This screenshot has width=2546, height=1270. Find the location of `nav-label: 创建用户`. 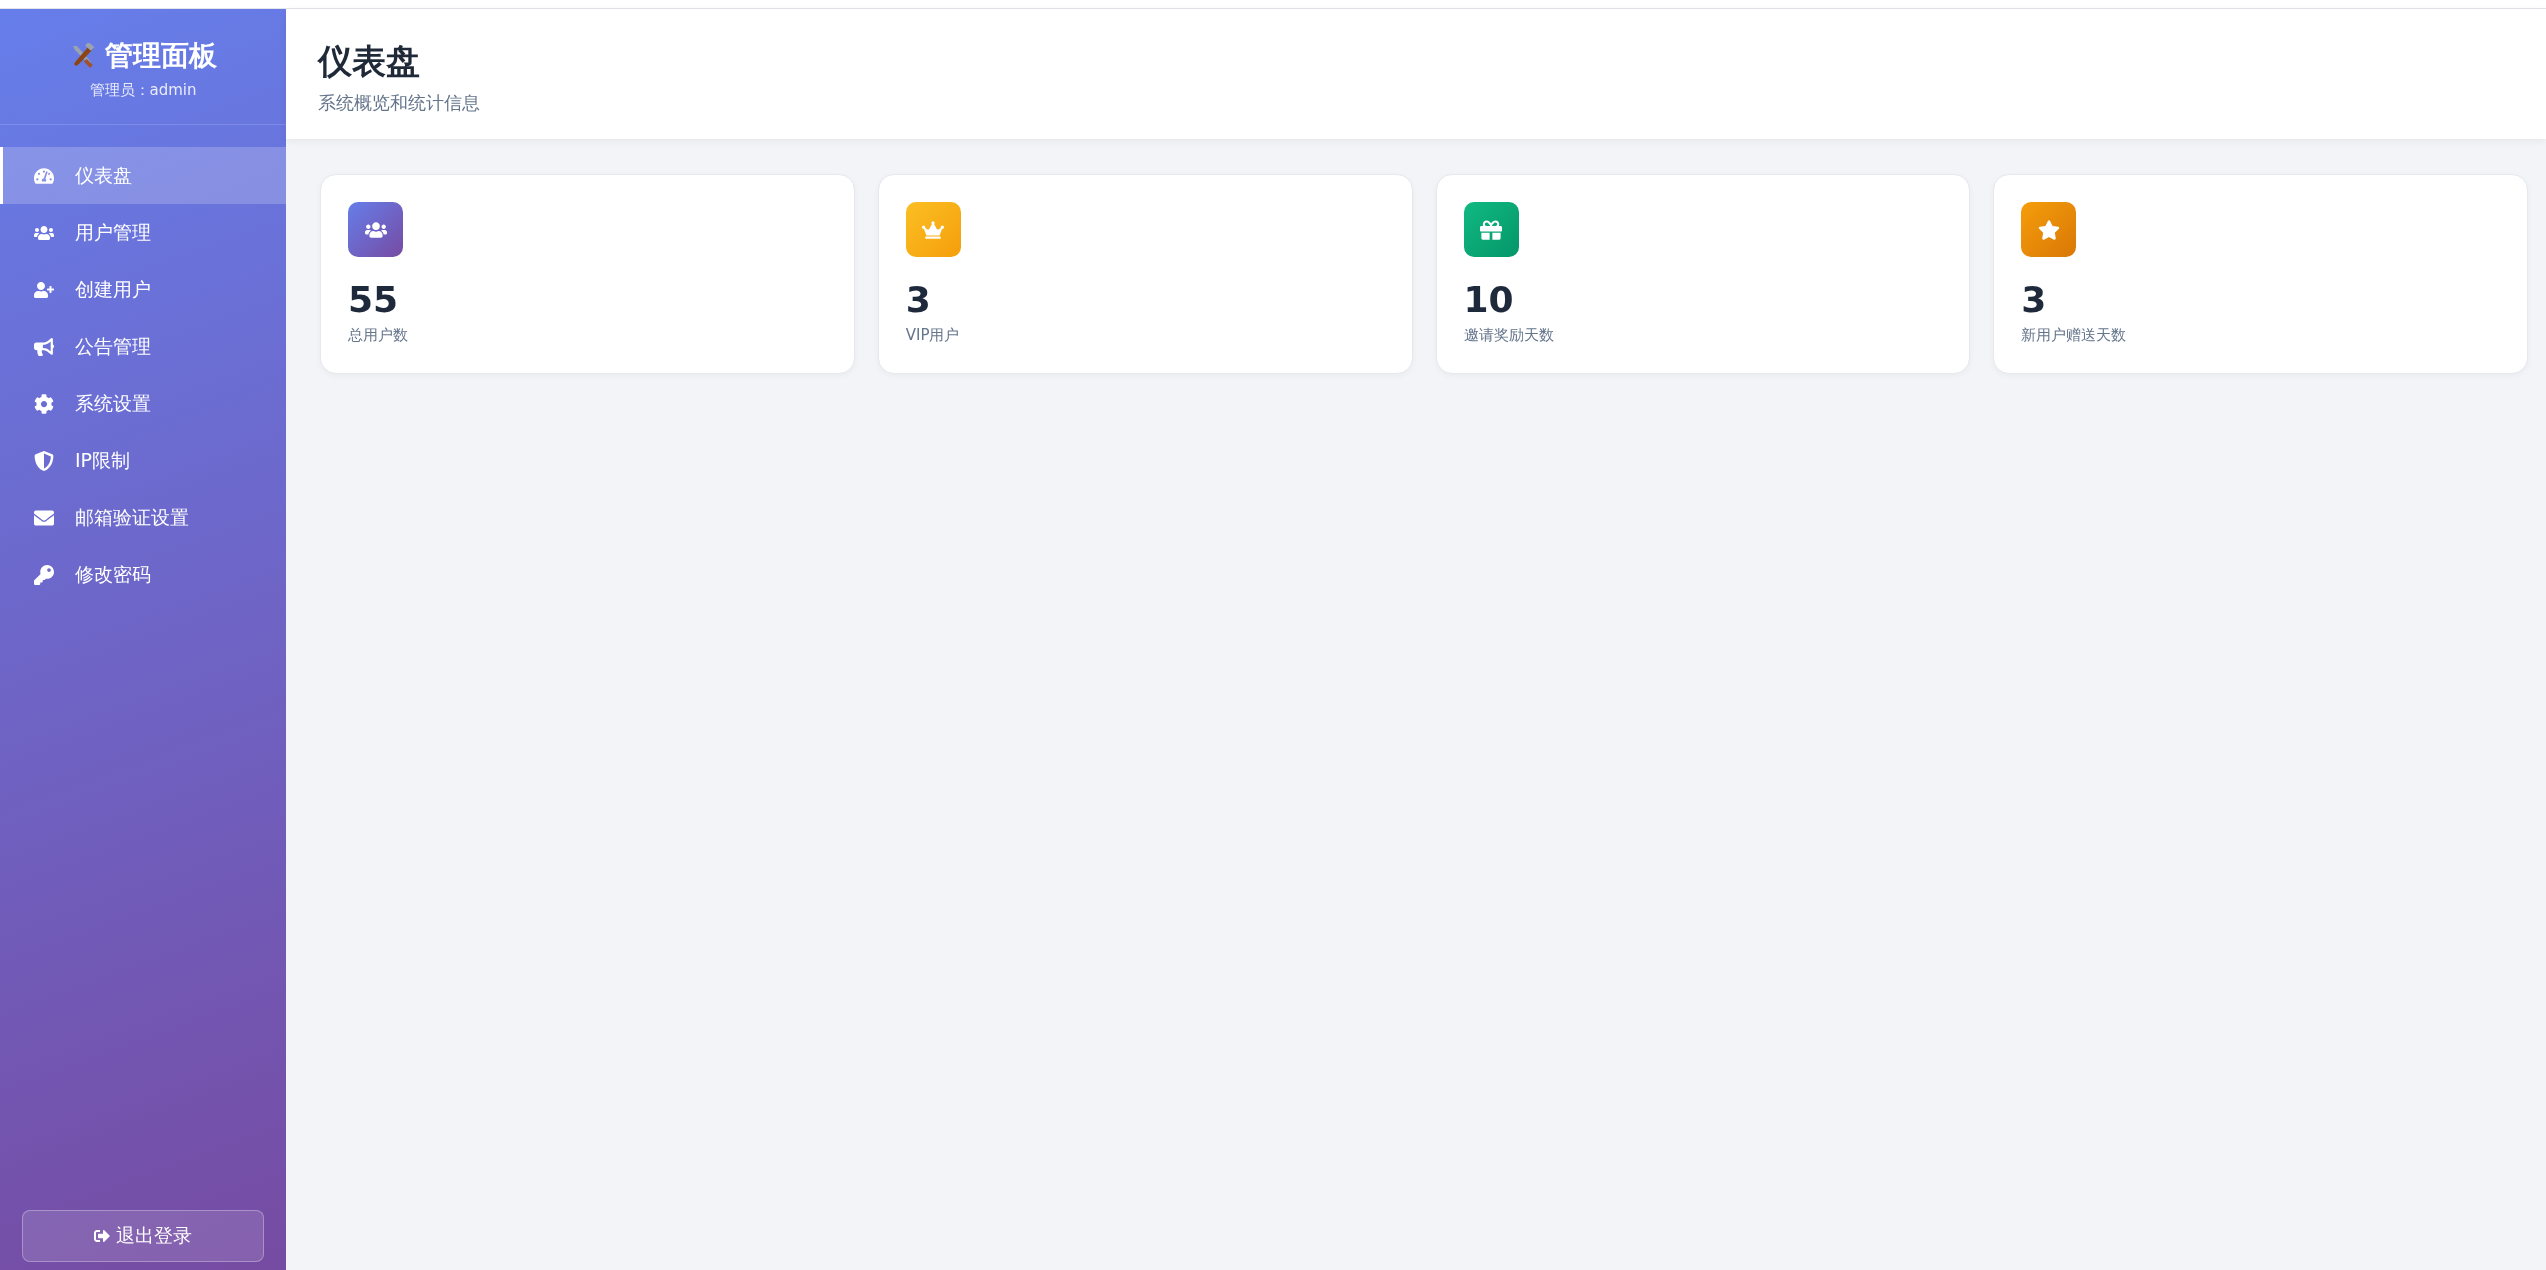

nav-label: 创建用户 is located at coordinates (113, 289).